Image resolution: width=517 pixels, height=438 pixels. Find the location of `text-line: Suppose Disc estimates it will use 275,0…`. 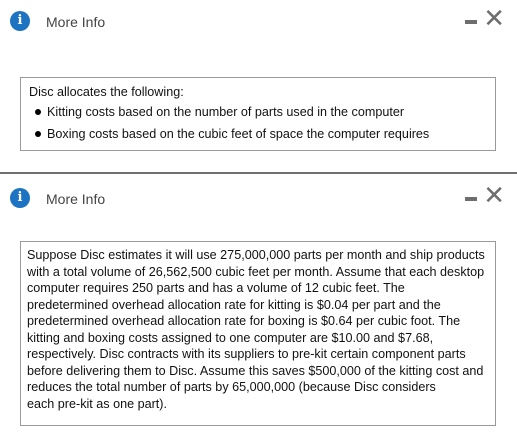

text-line: Suppose Disc estimates it will use 275,0… is located at coordinates (256, 255).